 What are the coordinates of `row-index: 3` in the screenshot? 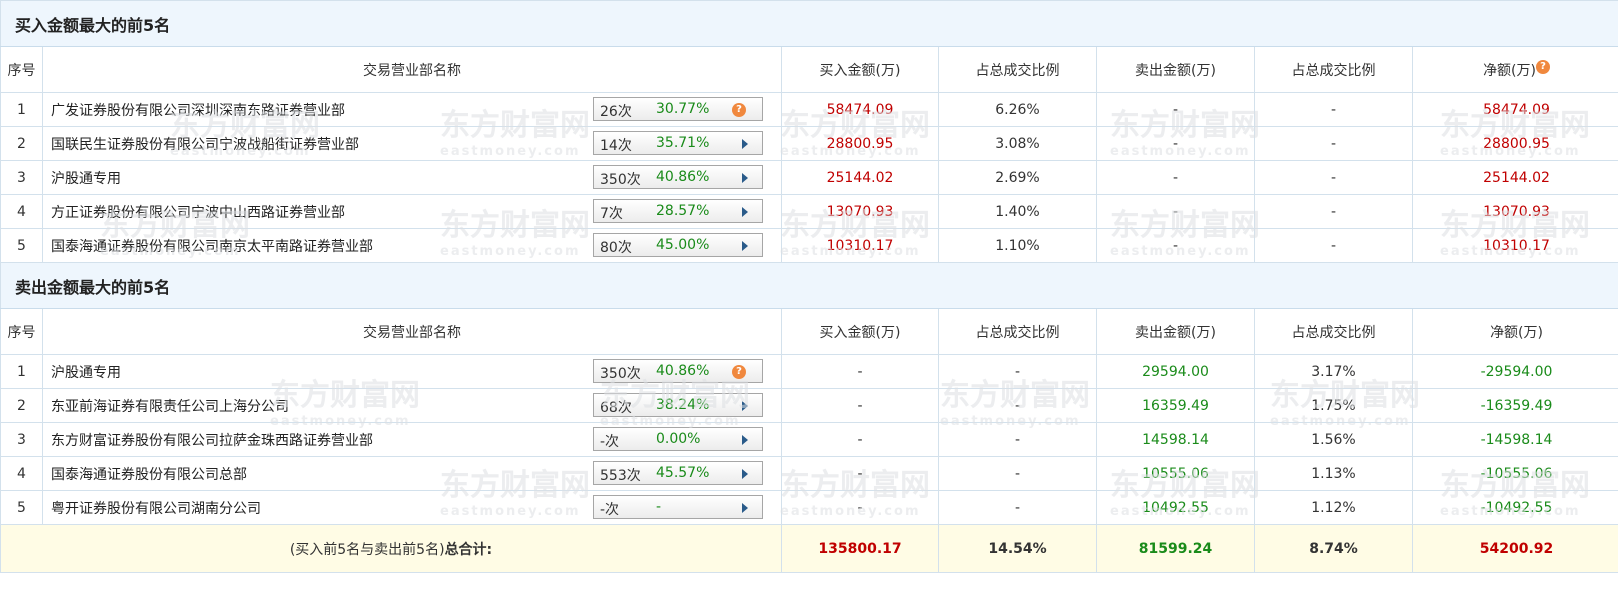 It's located at (21, 439).